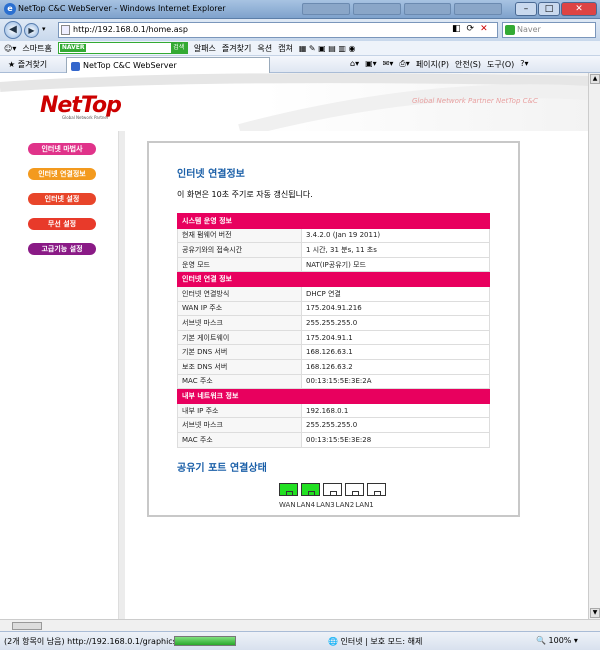 The image size is (600, 650). Describe the element at coordinates (36, 48) in the screenshot. I see `smarthome-link: 스마트홈` at that location.